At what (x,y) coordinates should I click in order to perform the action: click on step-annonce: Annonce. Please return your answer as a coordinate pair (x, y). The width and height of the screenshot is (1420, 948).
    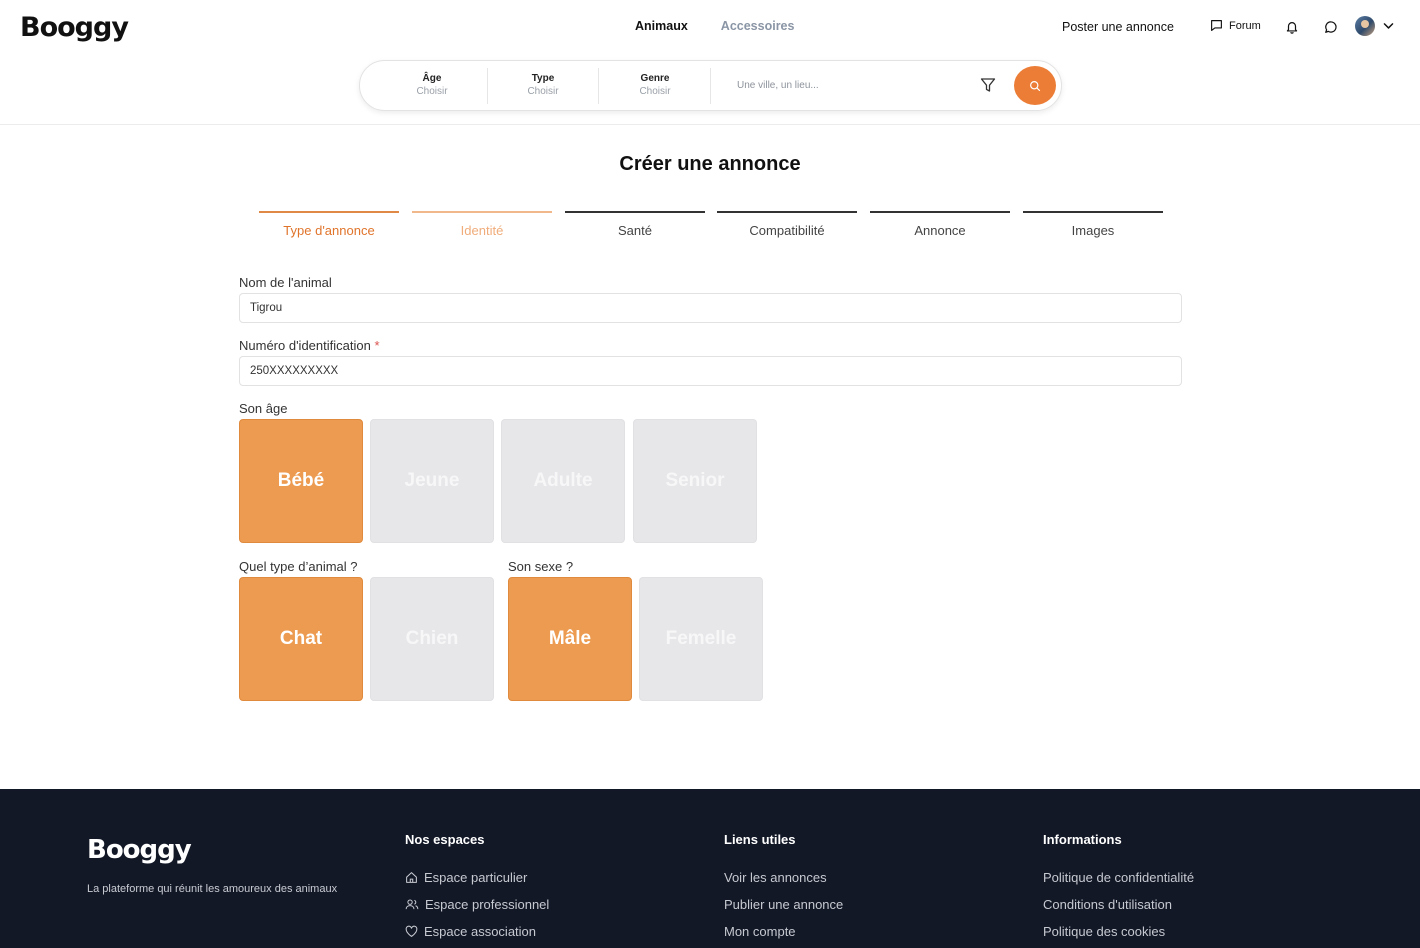
    Looking at the image, I should click on (940, 224).